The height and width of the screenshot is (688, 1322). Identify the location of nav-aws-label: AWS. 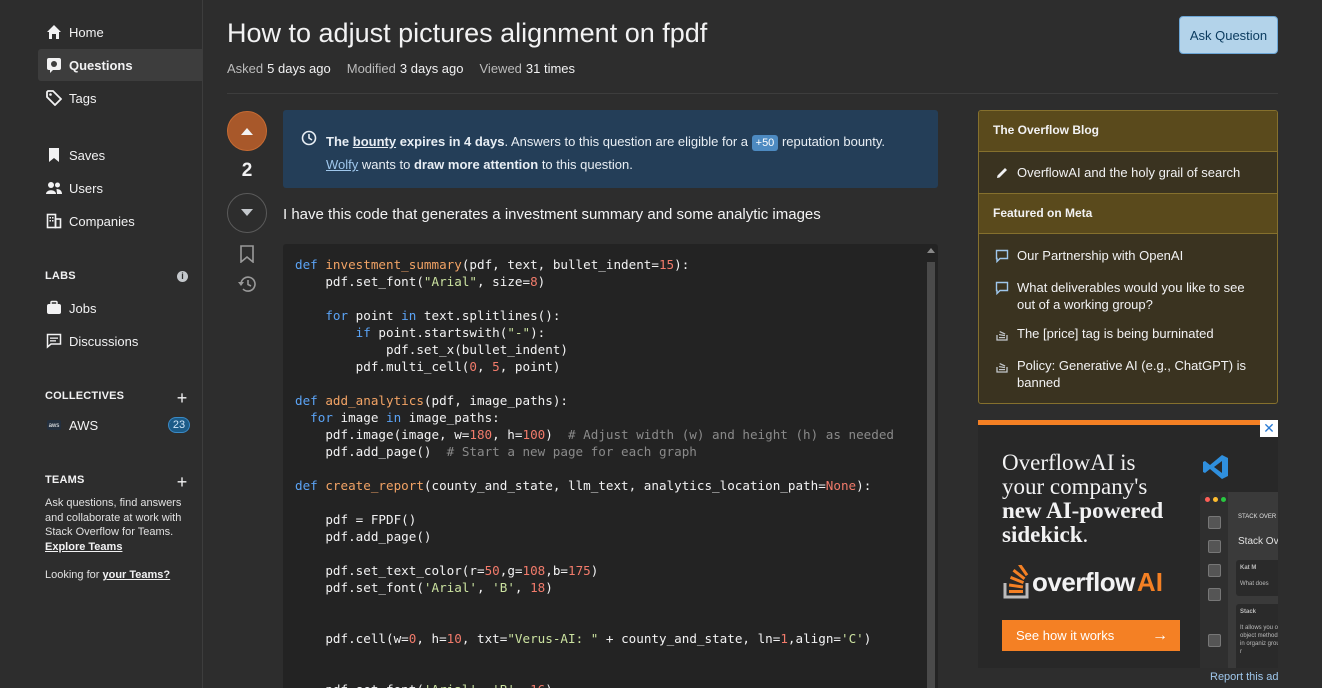
(84, 425).